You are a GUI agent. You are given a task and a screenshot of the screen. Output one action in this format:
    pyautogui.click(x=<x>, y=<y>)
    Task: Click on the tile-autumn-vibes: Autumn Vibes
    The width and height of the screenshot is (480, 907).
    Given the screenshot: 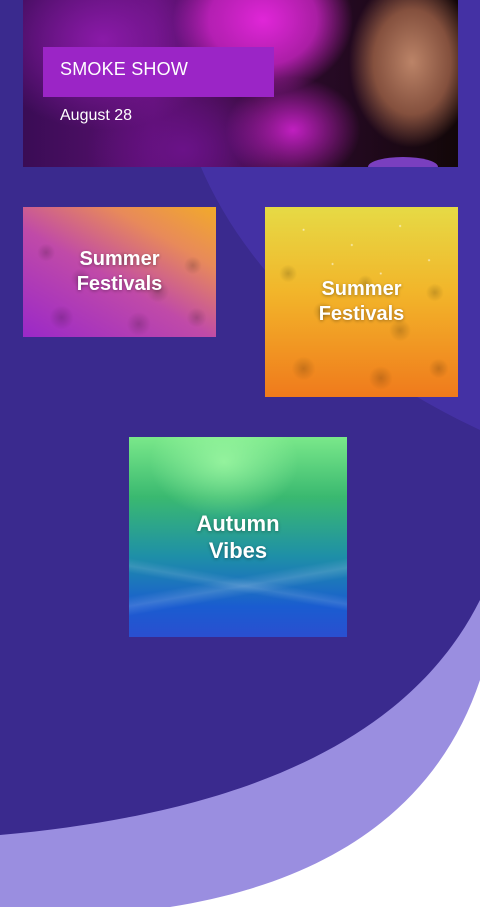 What is the action you would take?
    pyautogui.click(x=238, y=537)
    